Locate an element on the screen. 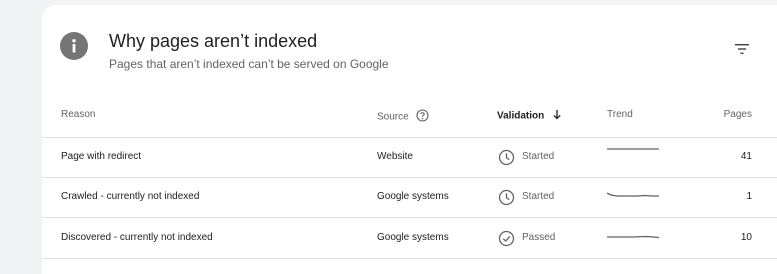 The height and width of the screenshot is (274, 777). pages-count: 10 is located at coordinates (746, 237).